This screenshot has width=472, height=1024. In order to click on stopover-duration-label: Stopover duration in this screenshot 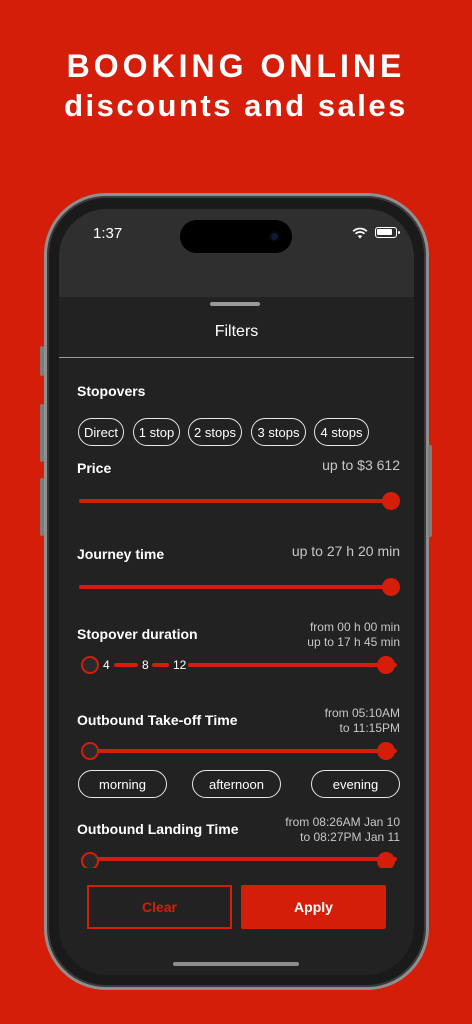, I will do `click(137, 634)`.